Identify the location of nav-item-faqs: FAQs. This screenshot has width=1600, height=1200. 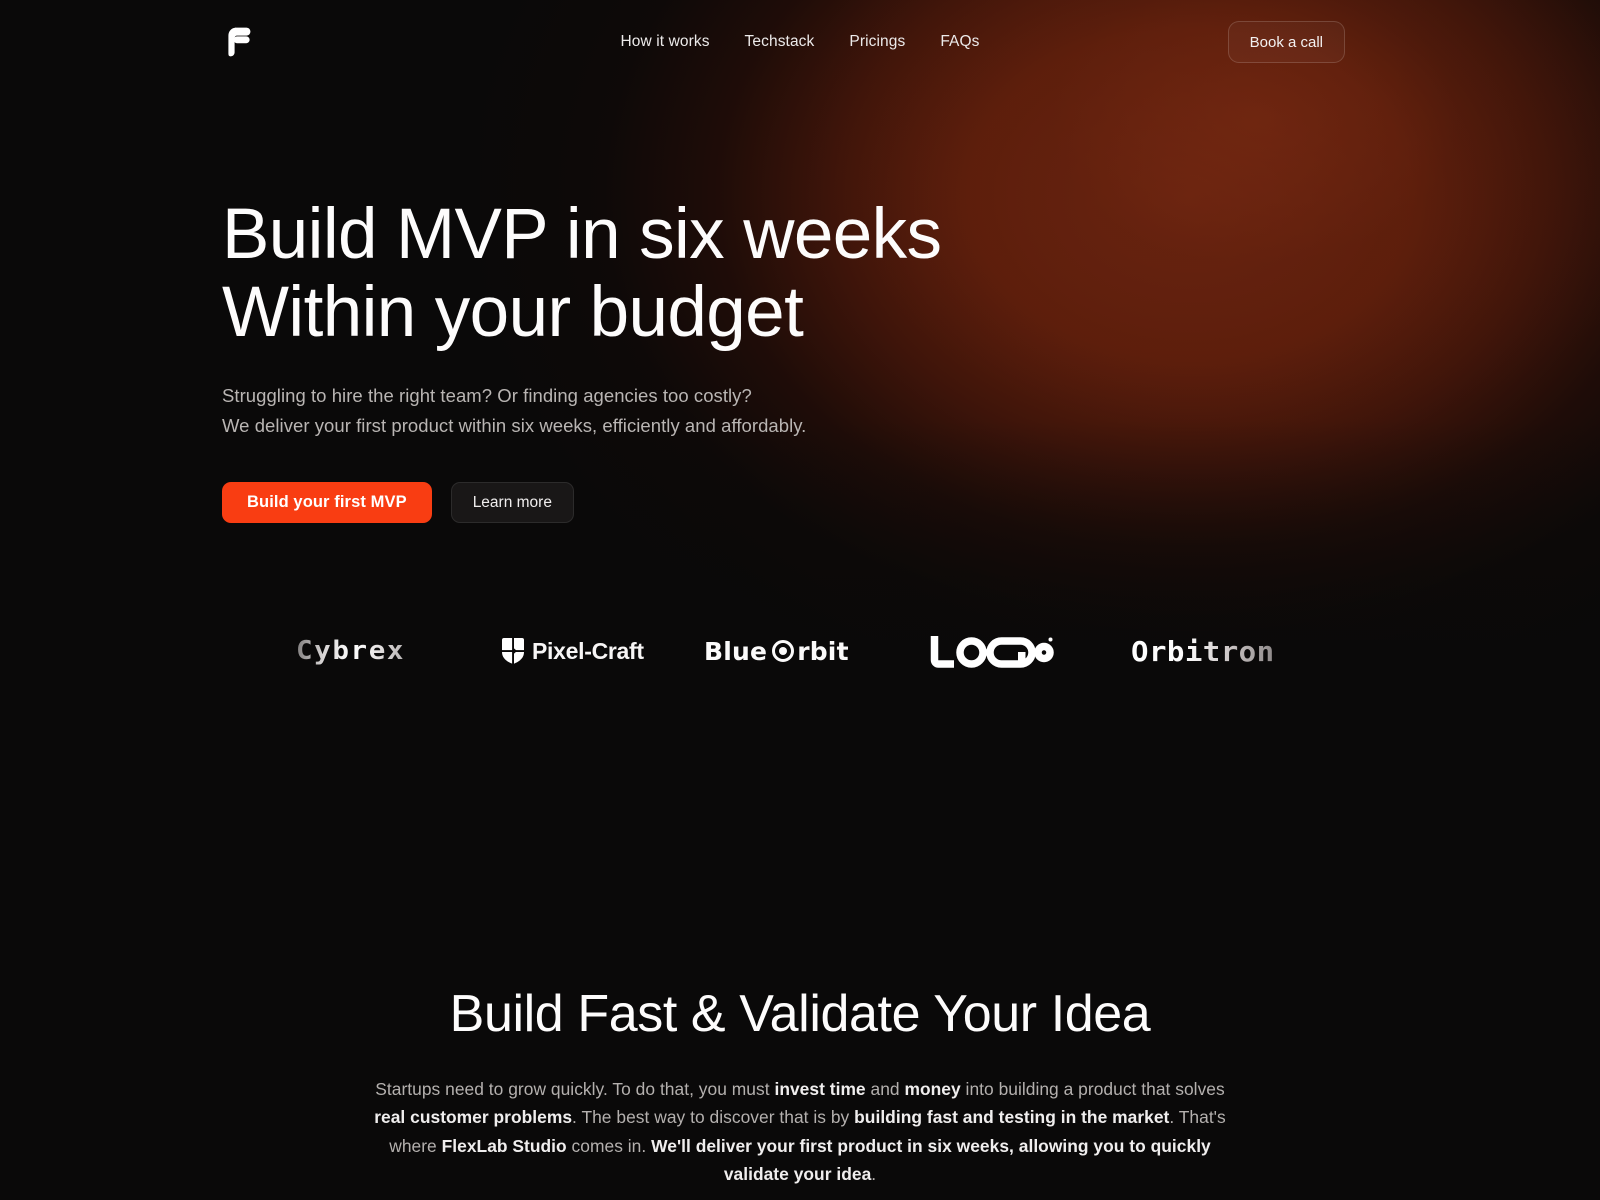
(959, 42).